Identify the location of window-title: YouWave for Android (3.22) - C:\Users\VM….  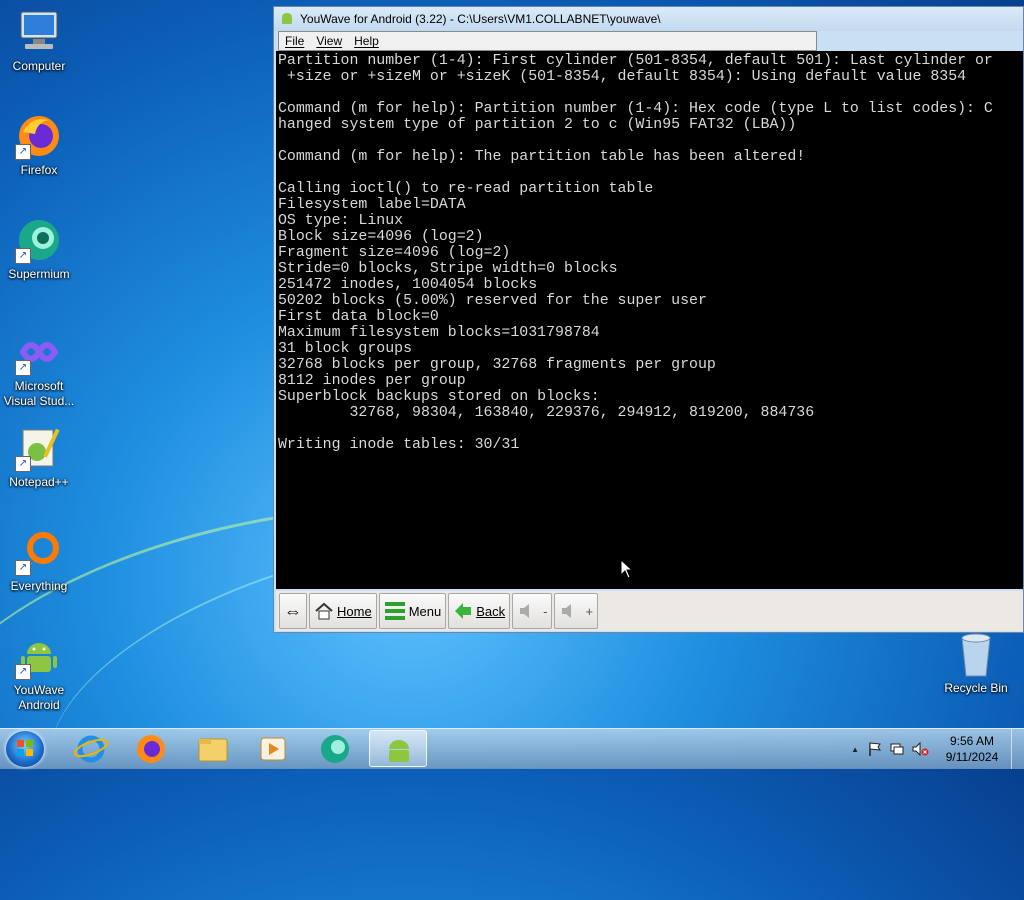
(480, 19).